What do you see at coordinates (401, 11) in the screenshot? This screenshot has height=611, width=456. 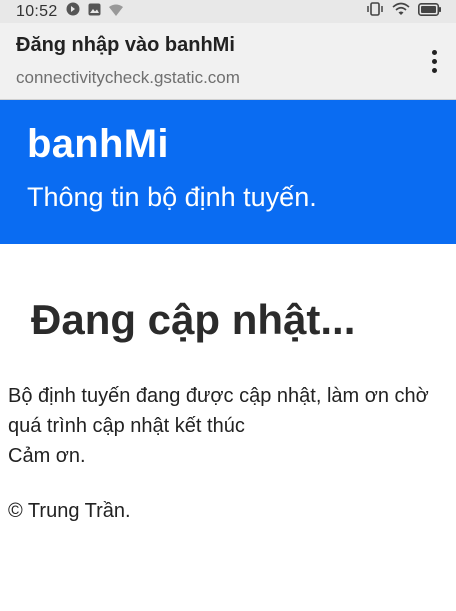 I see `wifi-icon` at bounding box center [401, 11].